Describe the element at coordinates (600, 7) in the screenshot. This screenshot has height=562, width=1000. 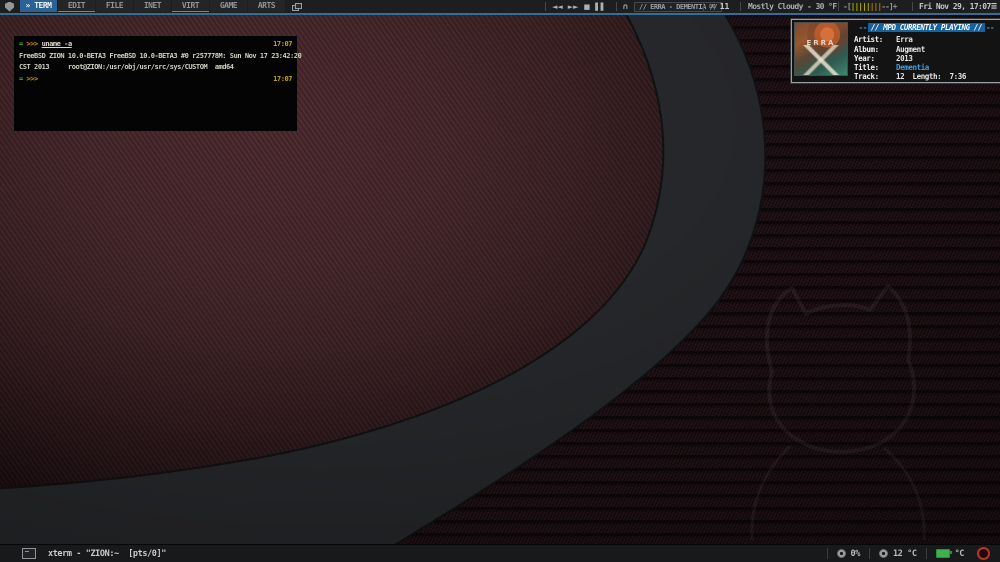
I see `pause-button: ▌▌` at that location.